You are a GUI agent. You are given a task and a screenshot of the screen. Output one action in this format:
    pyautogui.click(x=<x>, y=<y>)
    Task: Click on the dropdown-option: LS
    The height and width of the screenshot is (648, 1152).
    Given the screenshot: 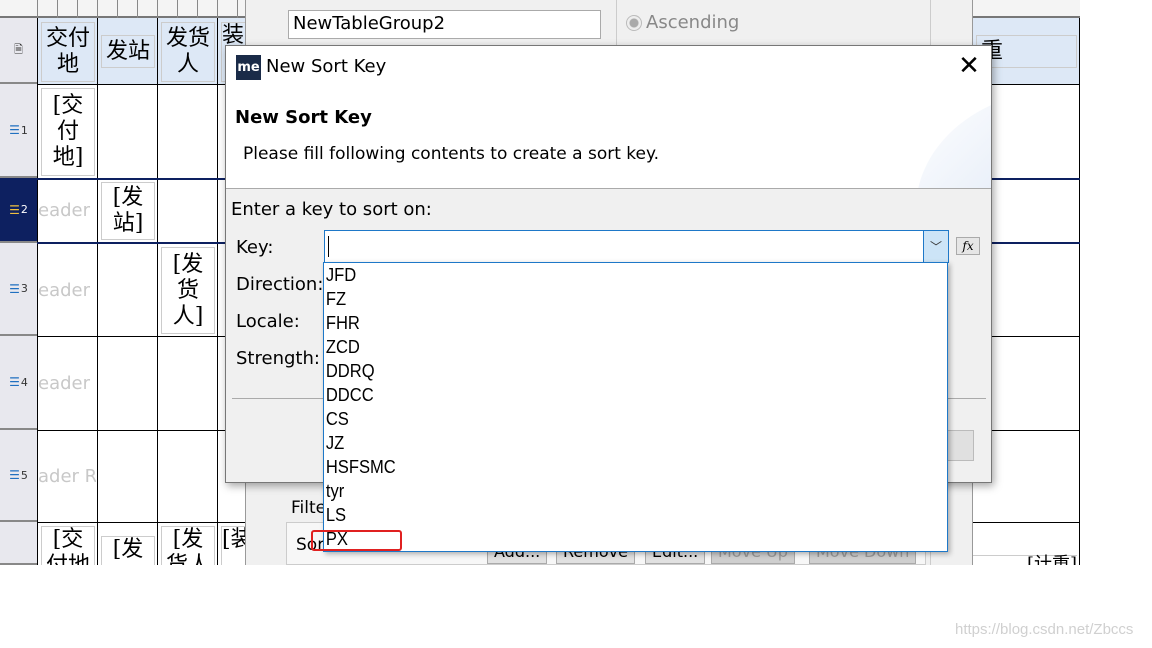 What is the action you would take?
    pyautogui.click(x=610, y=515)
    